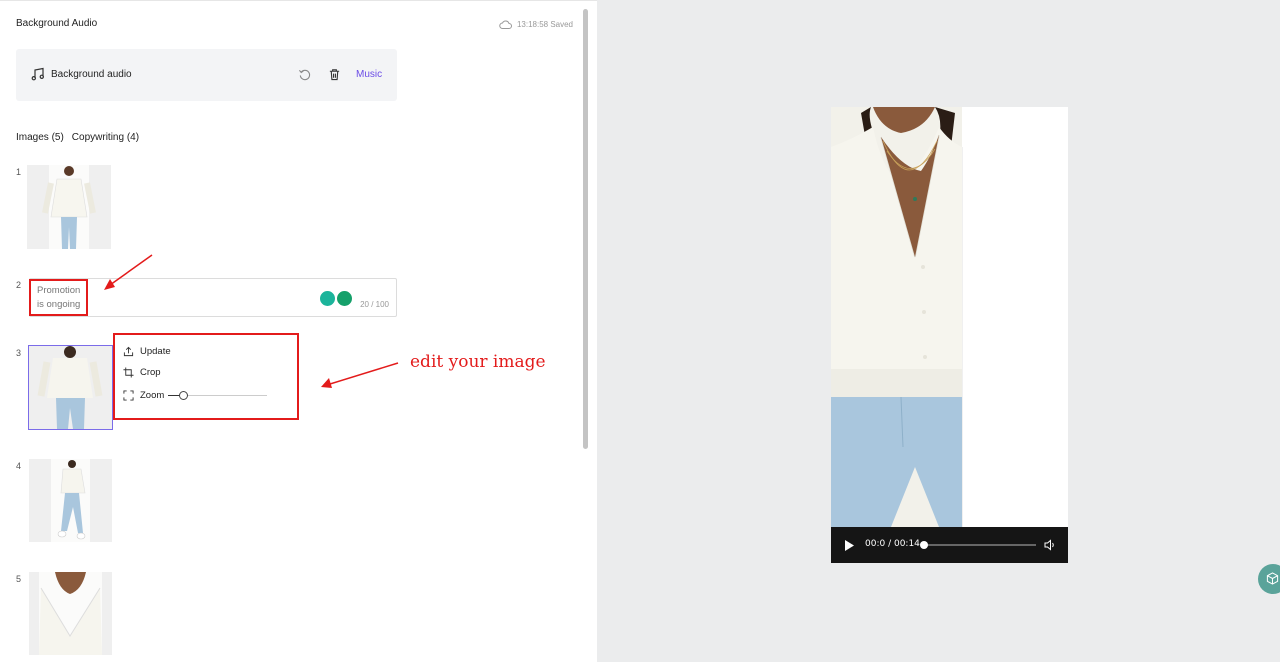 Image resolution: width=1280 pixels, height=662 pixels. Describe the element at coordinates (58, 297) in the screenshot. I see `highlight-box` at that location.